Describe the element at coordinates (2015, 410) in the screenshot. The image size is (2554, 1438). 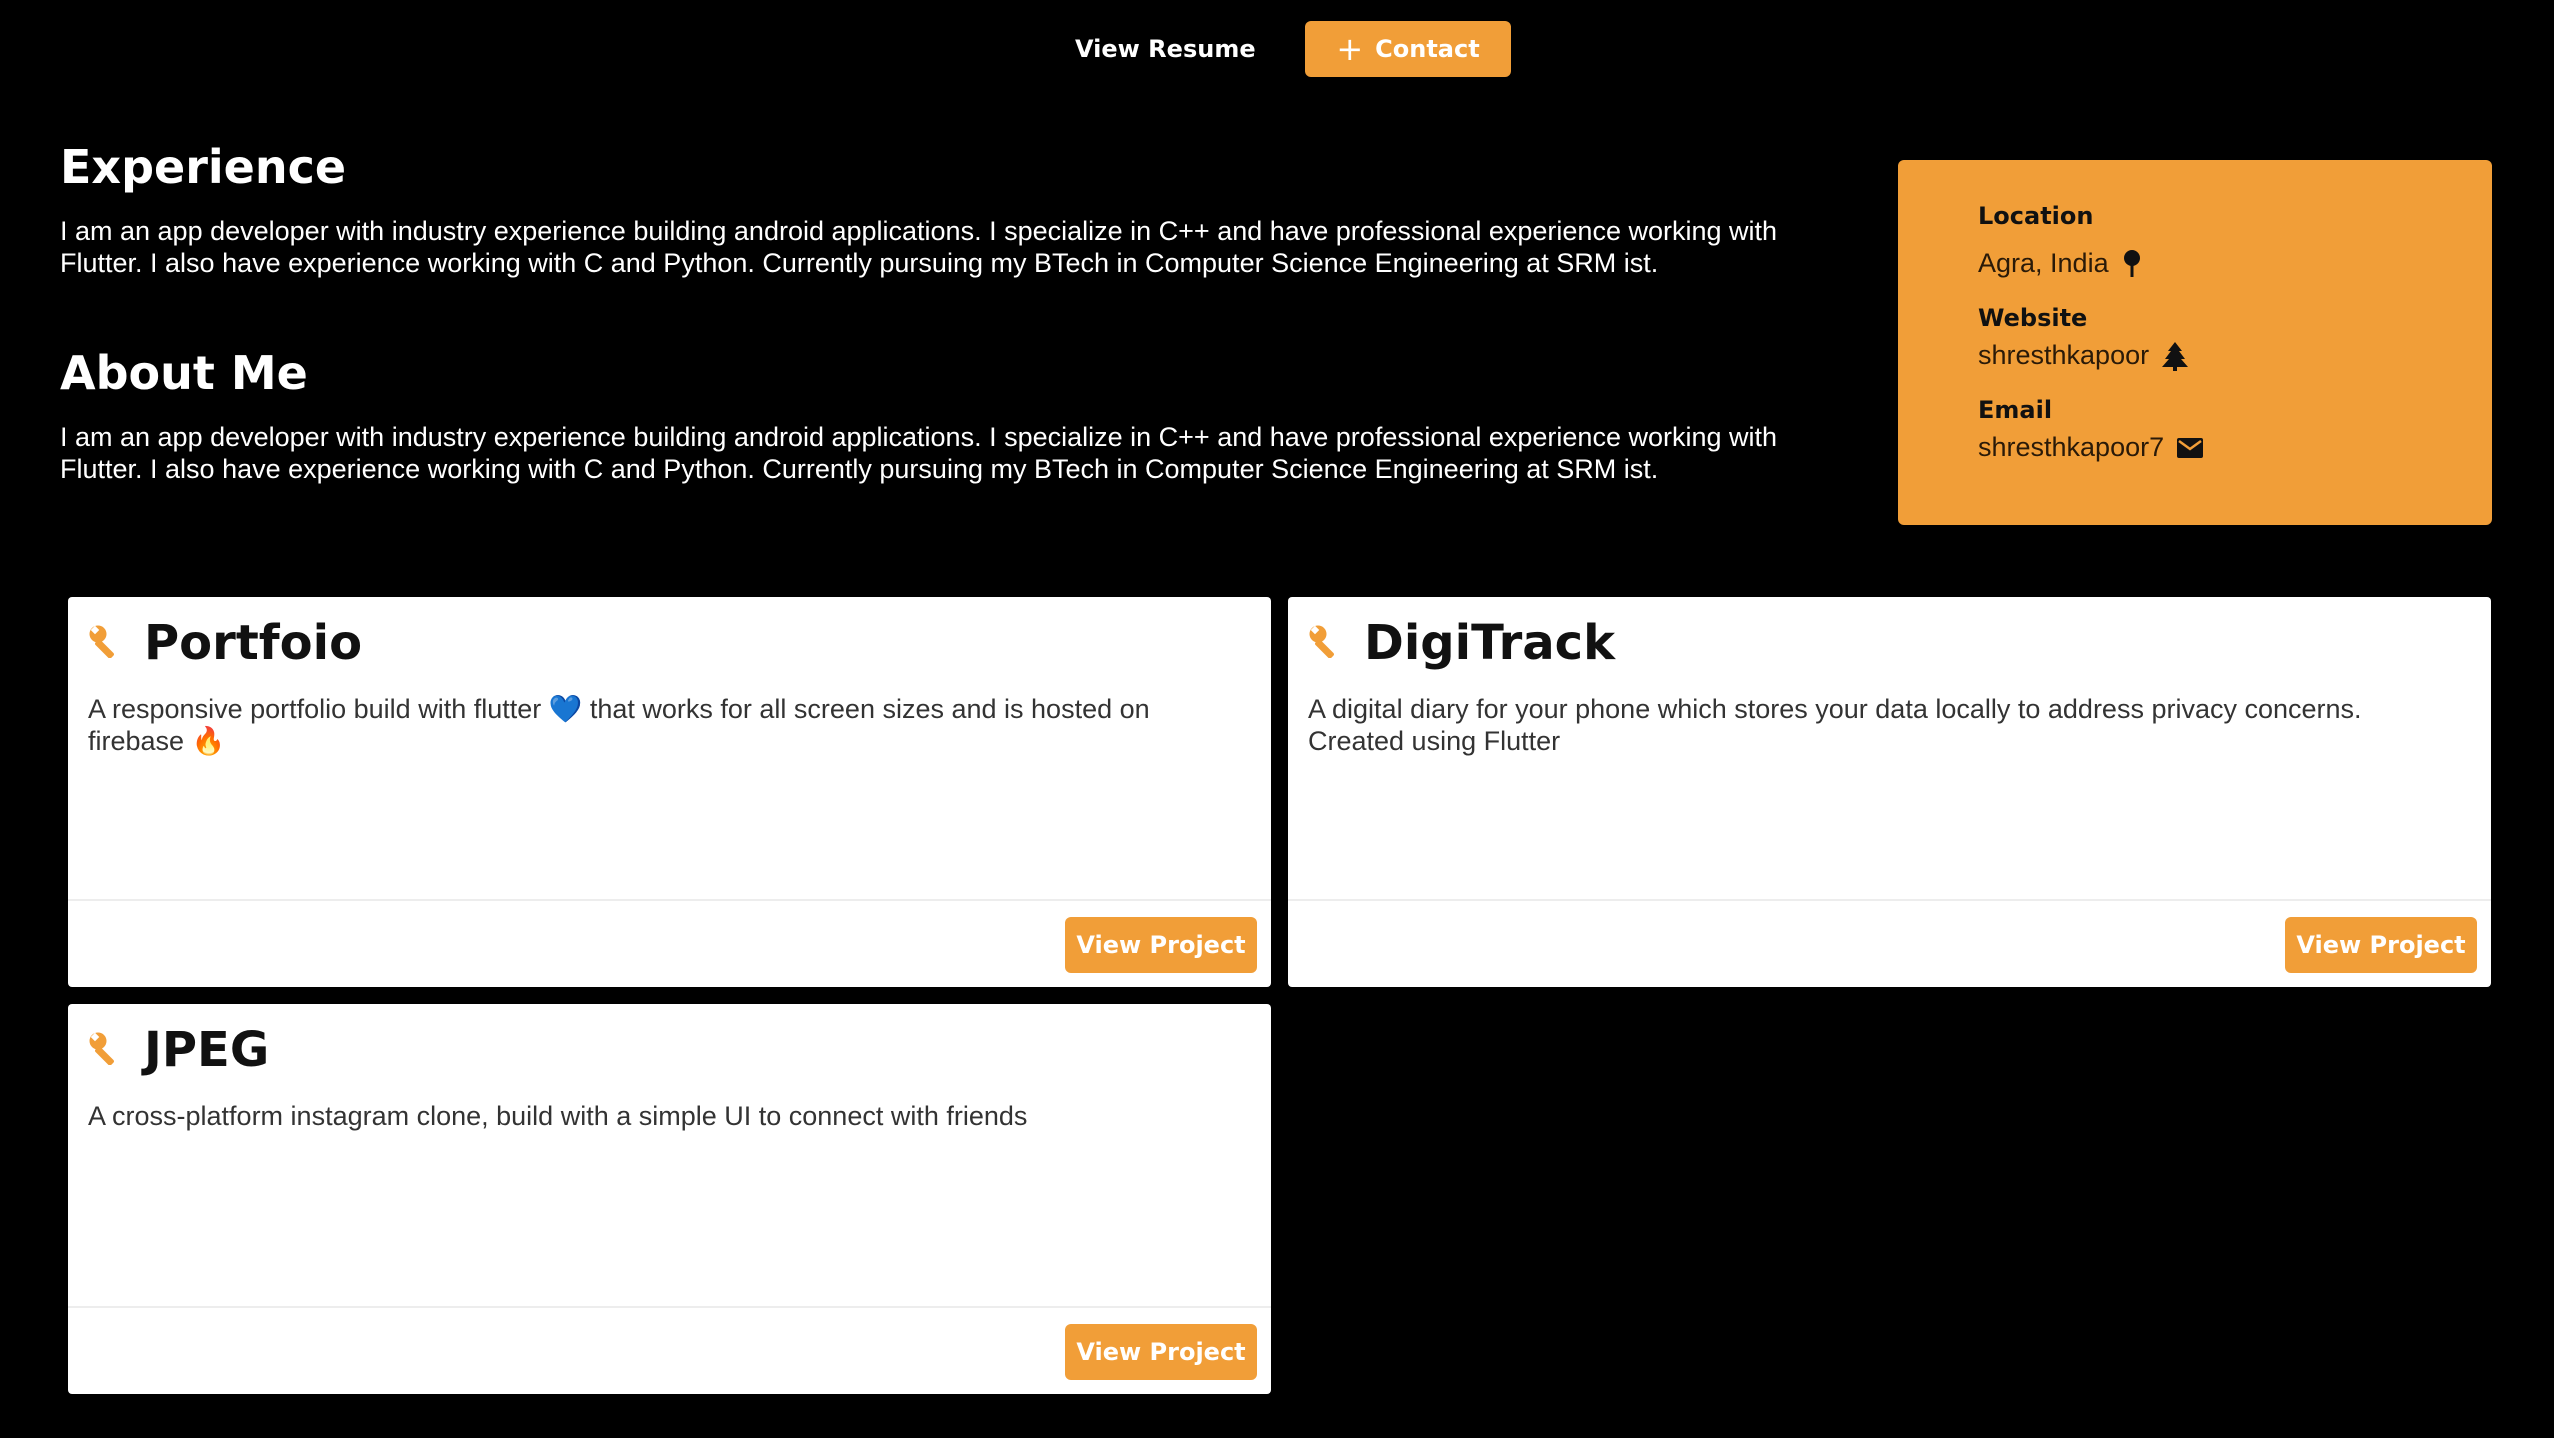
I see `email-label: Email` at that location.